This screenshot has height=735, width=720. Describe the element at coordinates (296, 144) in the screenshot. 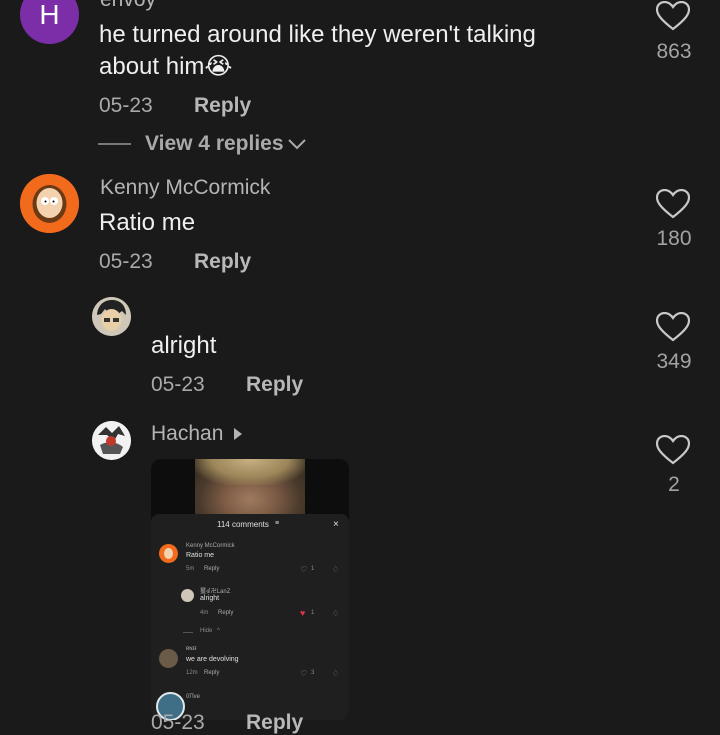

I see `chevron-down-icon` at that location.